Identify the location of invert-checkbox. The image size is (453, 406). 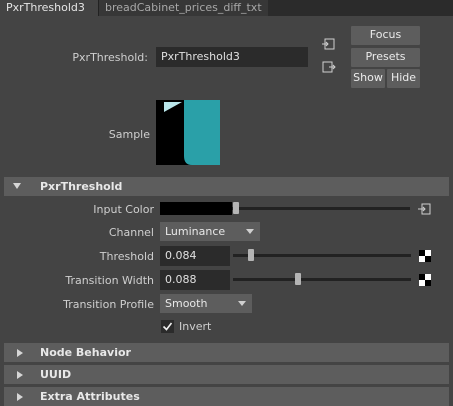
(167, 326).